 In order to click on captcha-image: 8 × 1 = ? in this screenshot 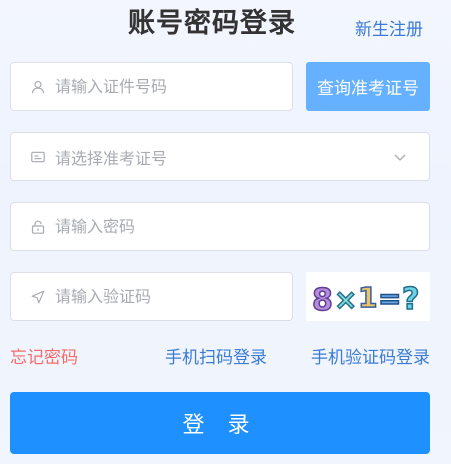, I will do `click(368, 296)`.